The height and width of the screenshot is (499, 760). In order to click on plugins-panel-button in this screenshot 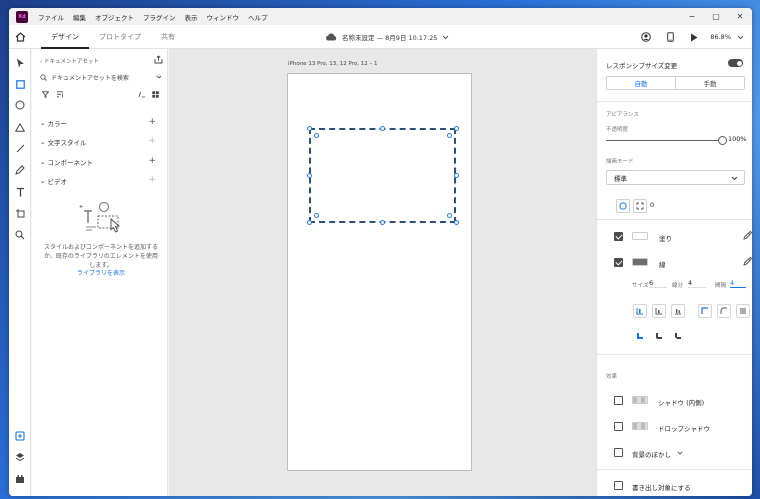, I will do `click(20, 479)`.